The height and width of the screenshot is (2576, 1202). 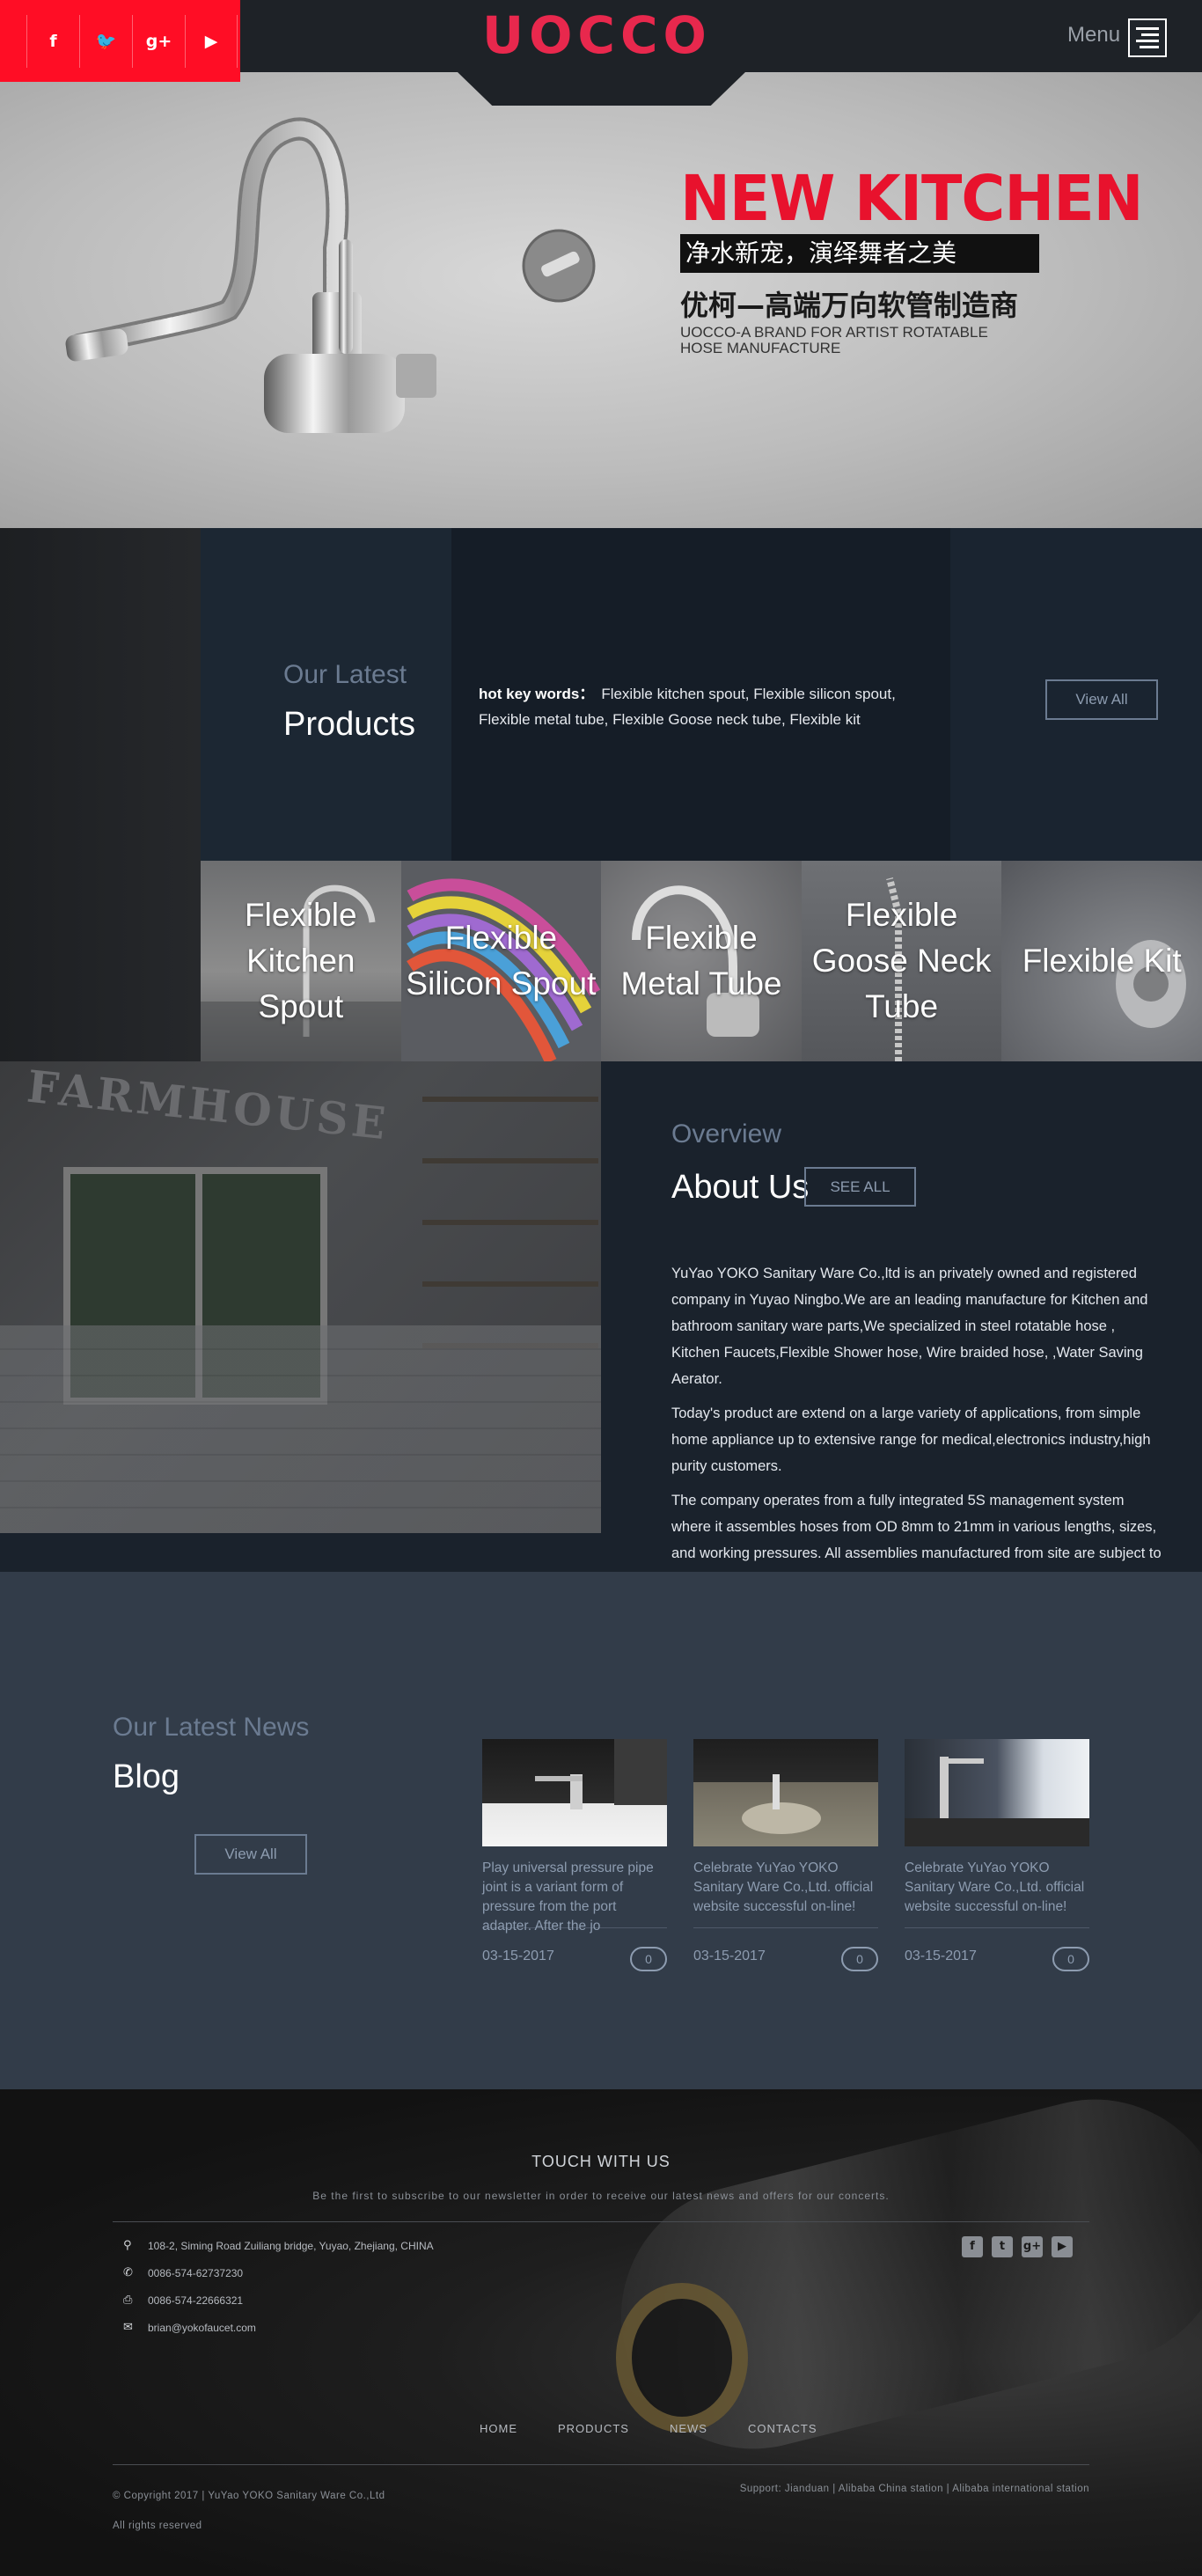 What do you see at coordinates (128, 2245) in the screenshot?
I see `location-icon: ⚲` at bounding box center [128, 2245].